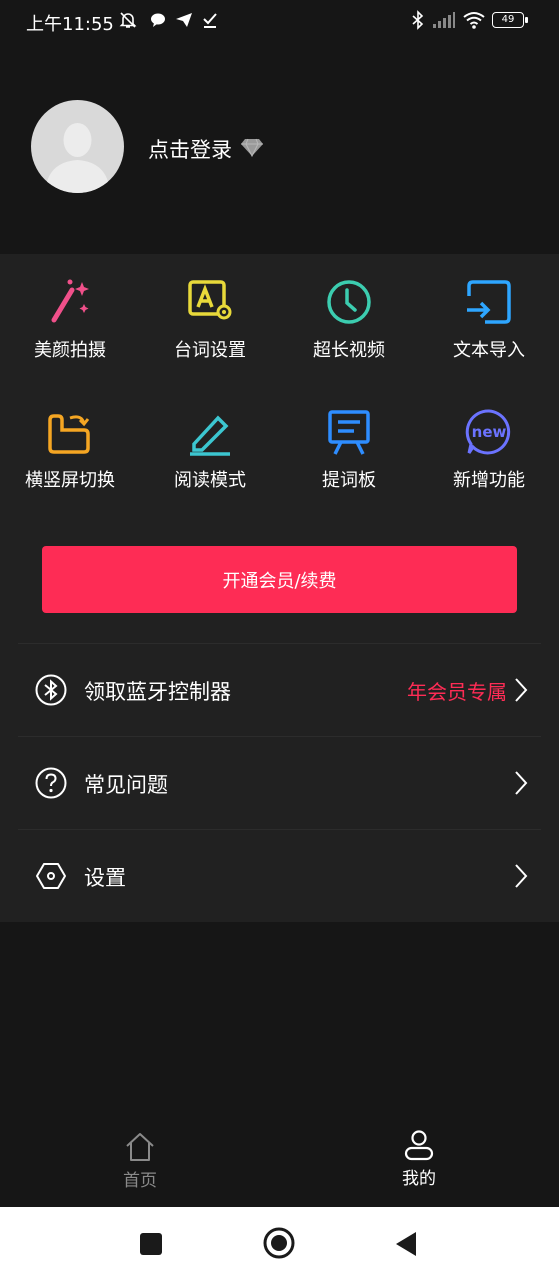 Image resolution: width=559 pixels, height=1280 pixels. I want to click on recent-apps-icon, so click(151, 1244).